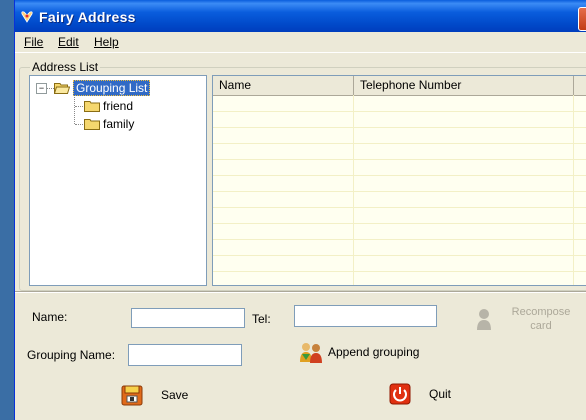 Image resolution: width=586 pixels, height=420 pixels. I want to click on close-button: ×, so click(582, 19).